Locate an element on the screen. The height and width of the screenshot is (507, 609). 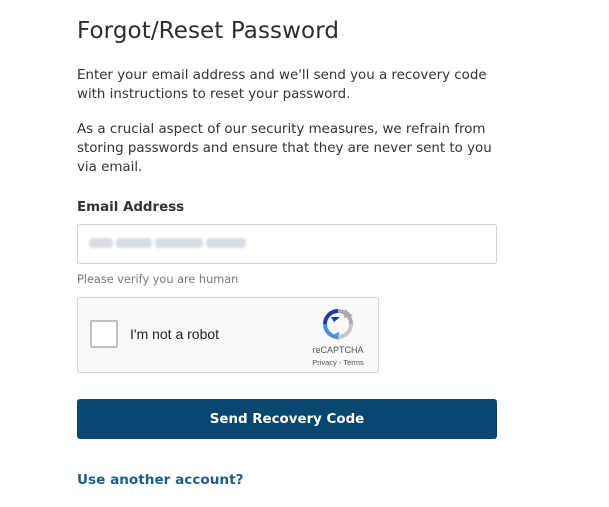
recaptcha-checkbox is located at coordinates (104, 334).